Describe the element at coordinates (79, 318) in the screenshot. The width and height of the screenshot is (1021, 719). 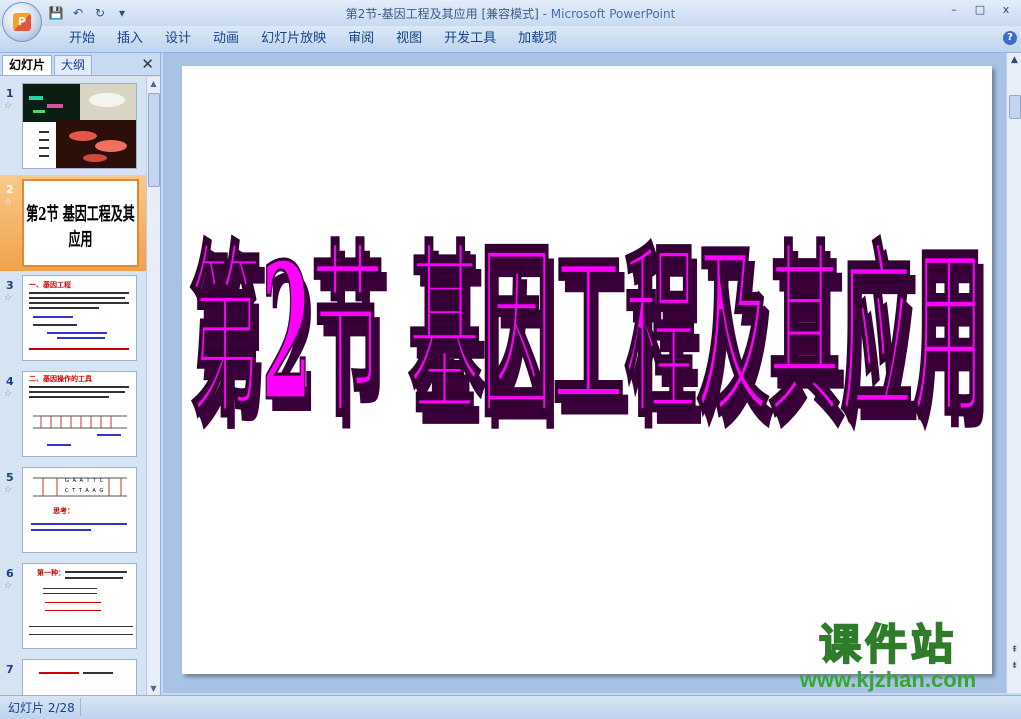
I see `slide-preview: 一、基因工程` at that location.